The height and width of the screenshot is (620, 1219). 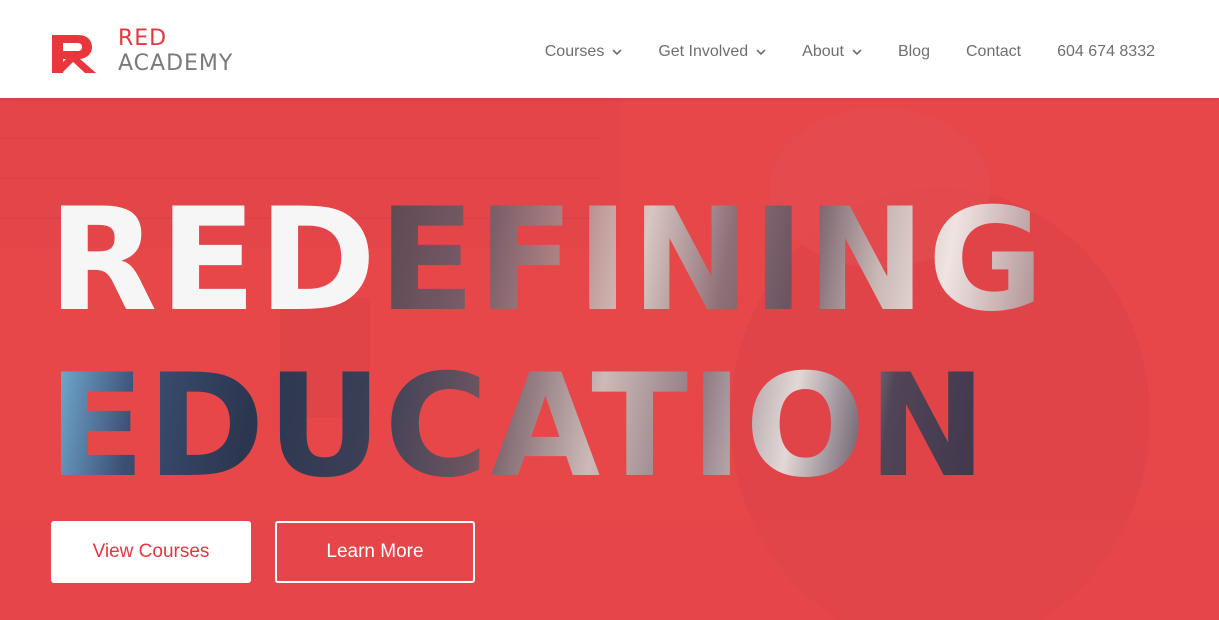 I want to click on headline-red-text: RED, so click(x=213, y=260).